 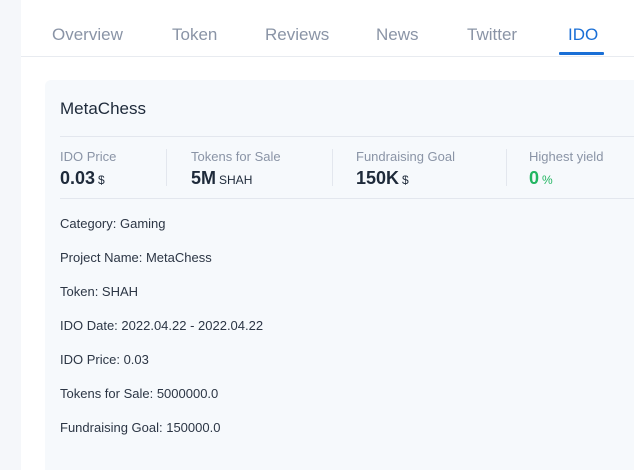 I want to click on stat-label: Tokens for Sale, so click(x=236, y=156).